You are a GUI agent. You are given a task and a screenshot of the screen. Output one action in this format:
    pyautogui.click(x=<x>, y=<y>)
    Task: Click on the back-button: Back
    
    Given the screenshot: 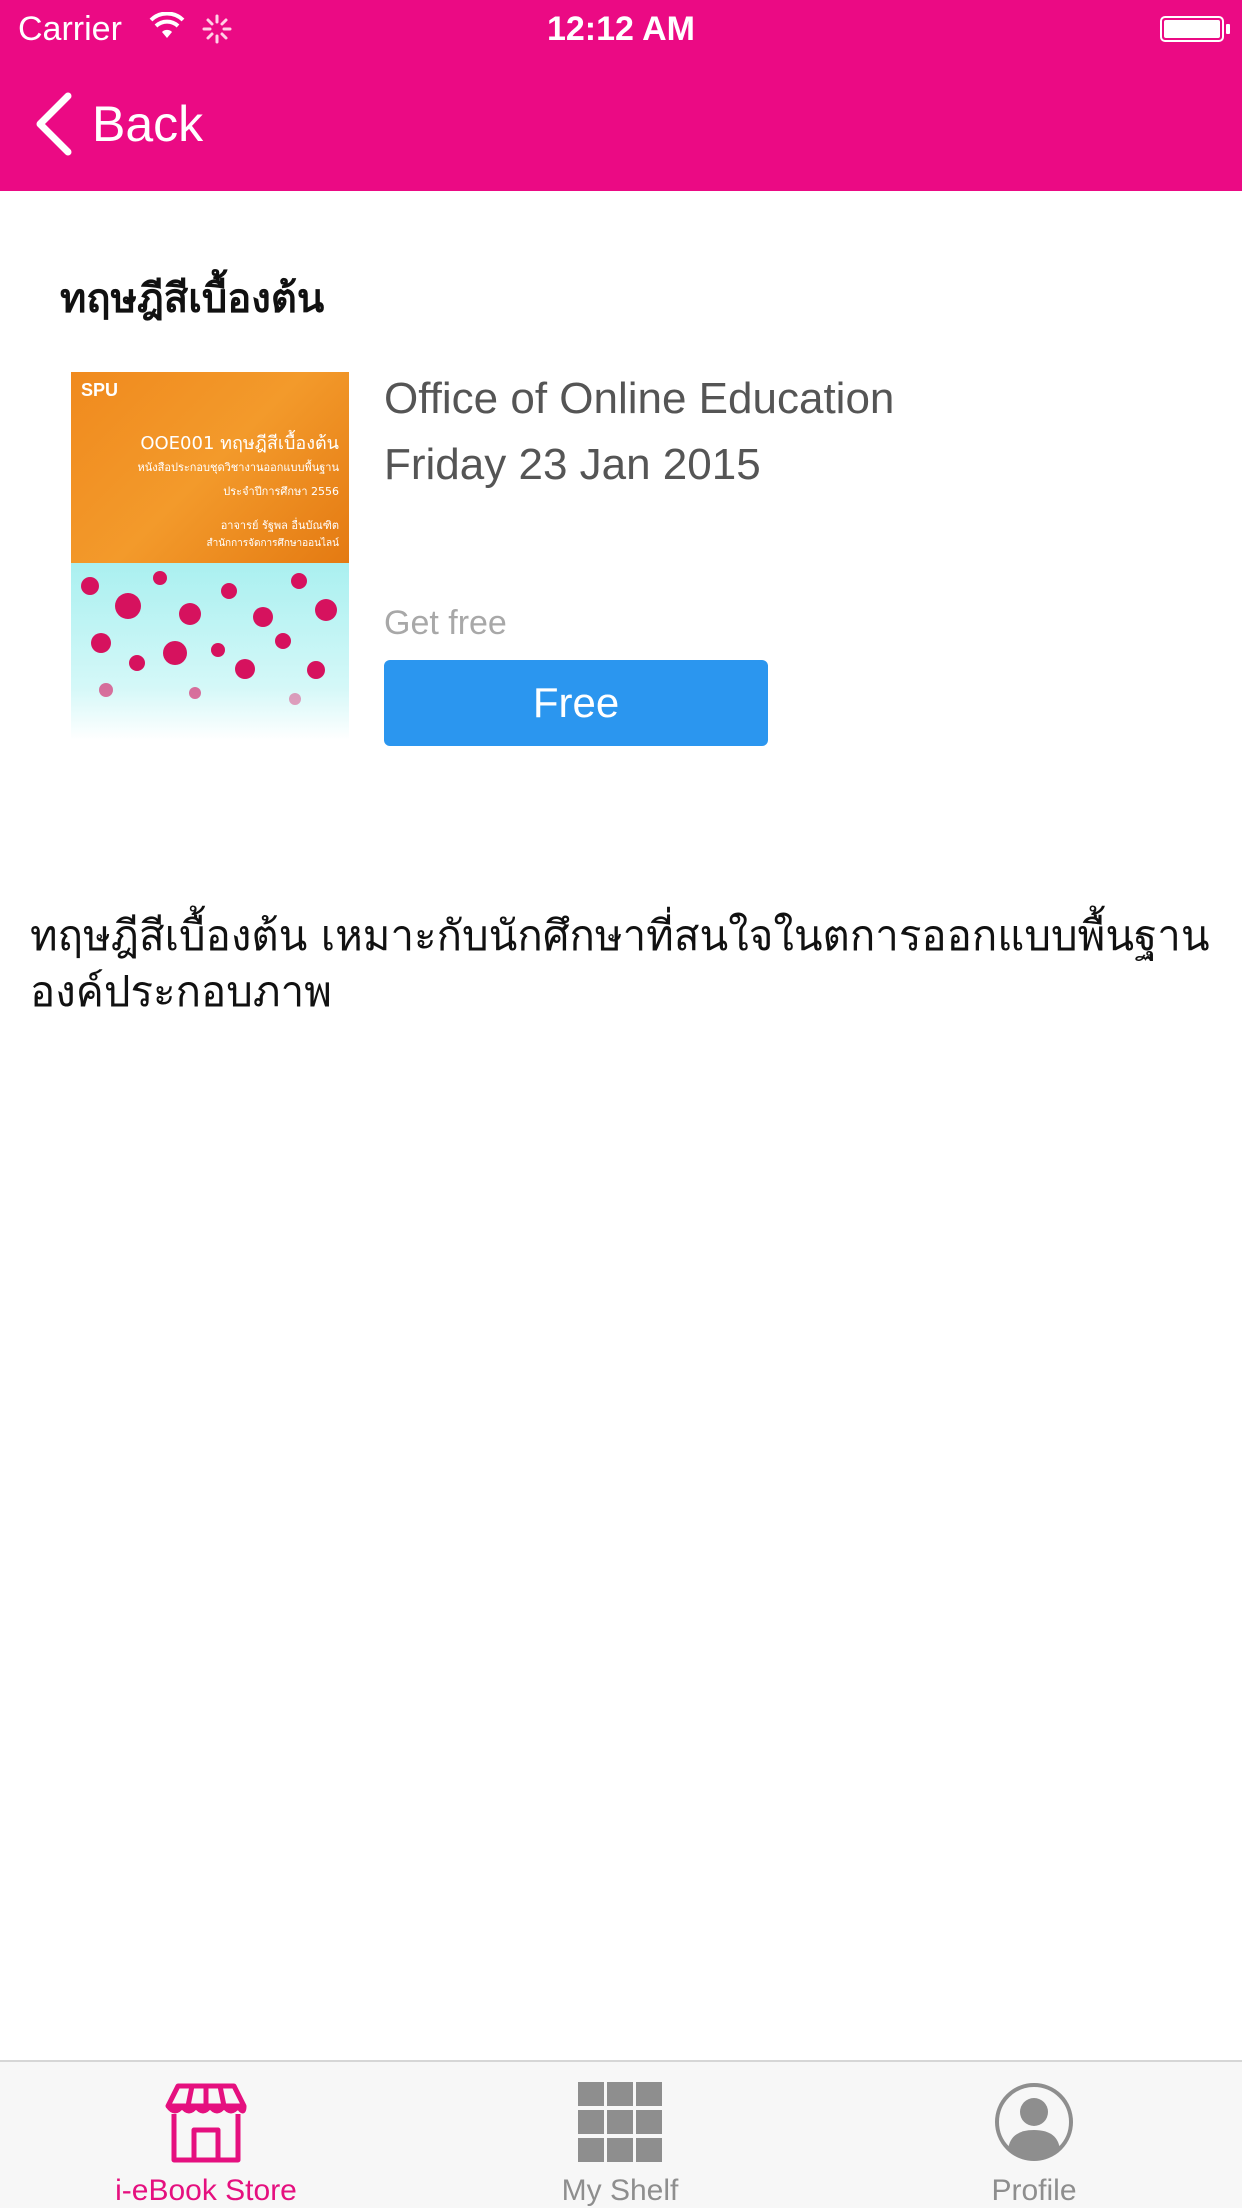 What is the action you would take?
    pyautogui.click(x=118, y=124)
    